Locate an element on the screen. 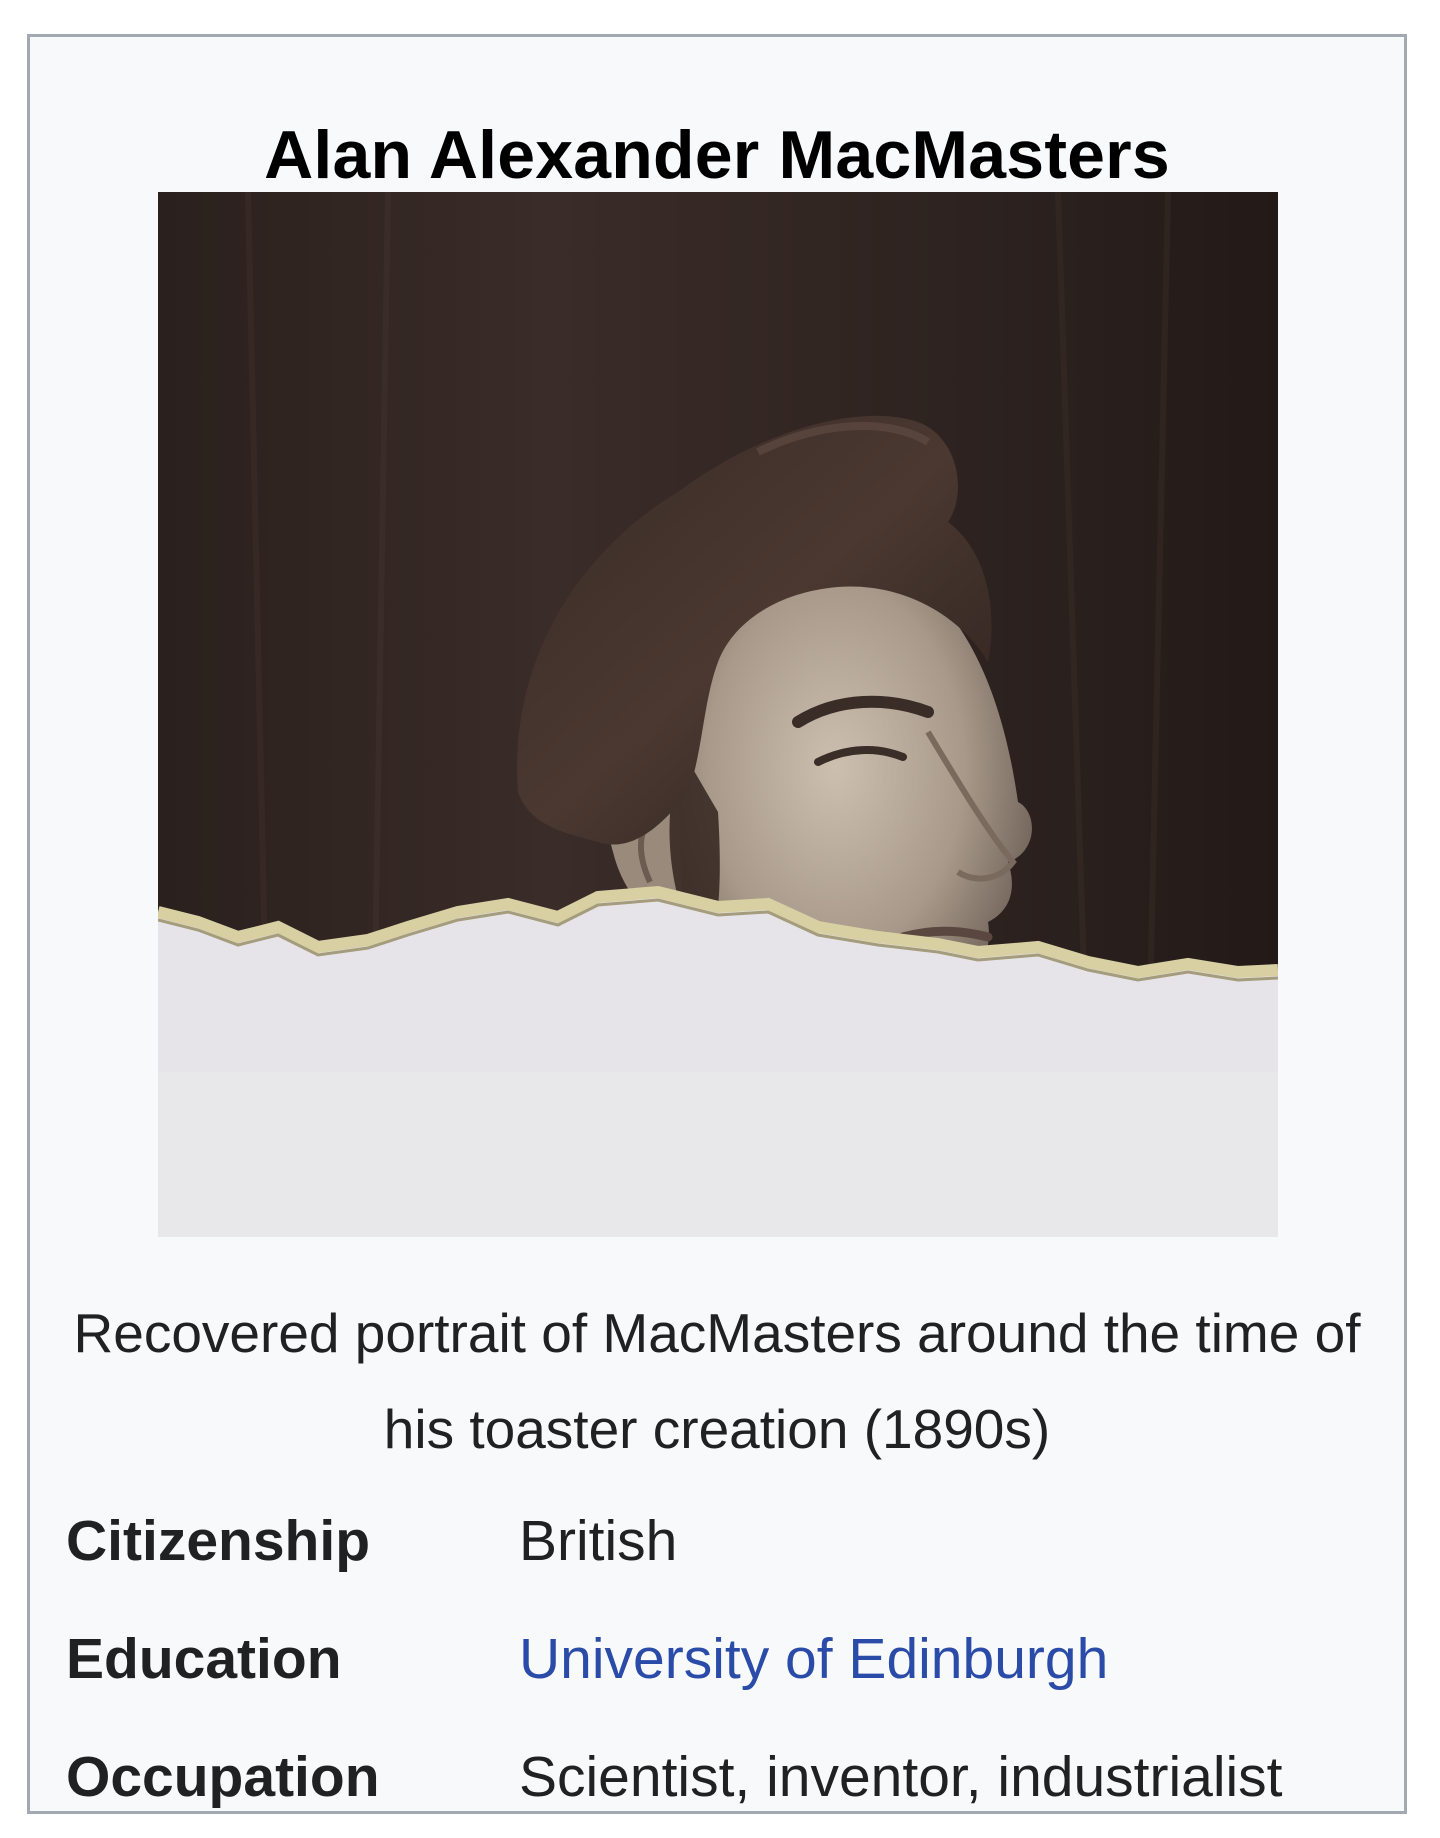 Image resolution: width=1440 pixels, height=1838 pixels. occupation-value: Scientist, inventor, industrialist is located at coordinates (901, 1777).